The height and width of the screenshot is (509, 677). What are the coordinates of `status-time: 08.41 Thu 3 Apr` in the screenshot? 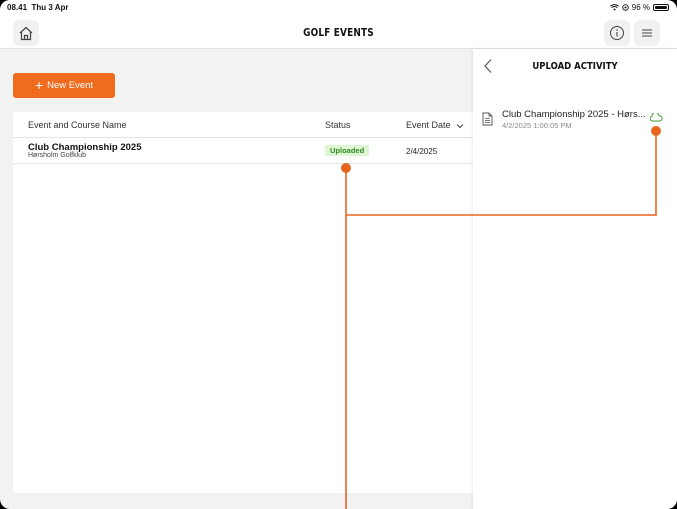 It's located at (38, 7).